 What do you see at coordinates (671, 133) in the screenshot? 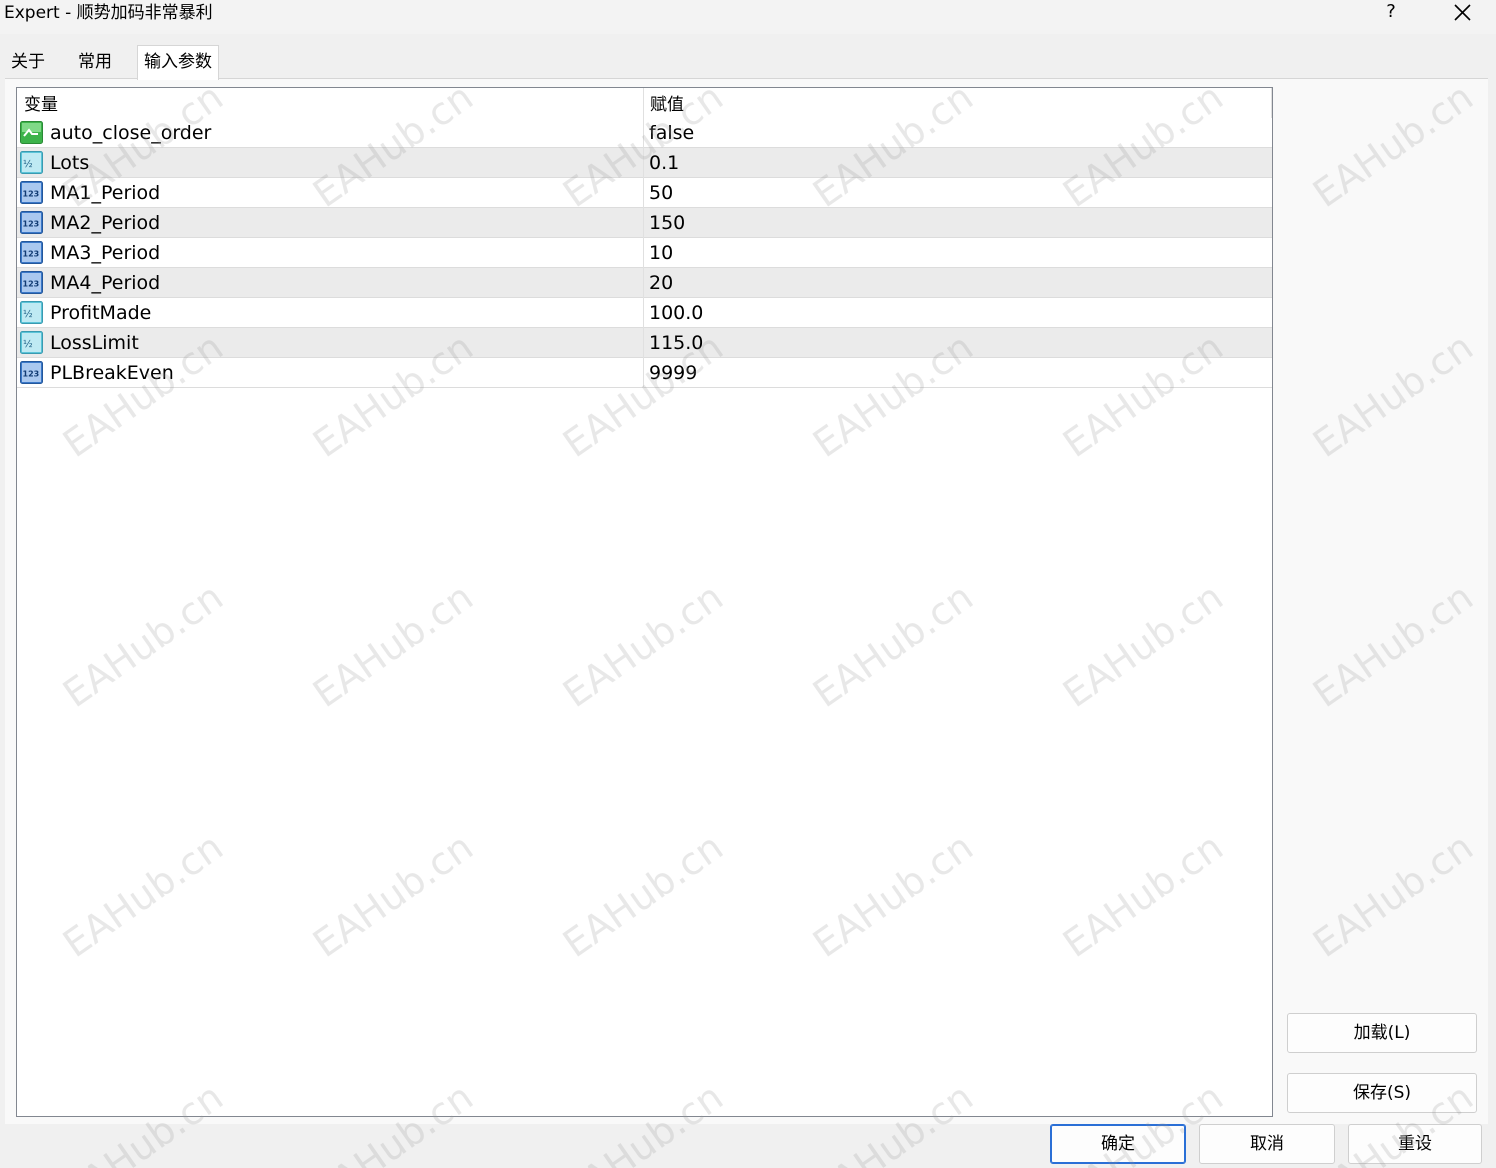
I see `param-value: false` at bounding box center [671, 133].